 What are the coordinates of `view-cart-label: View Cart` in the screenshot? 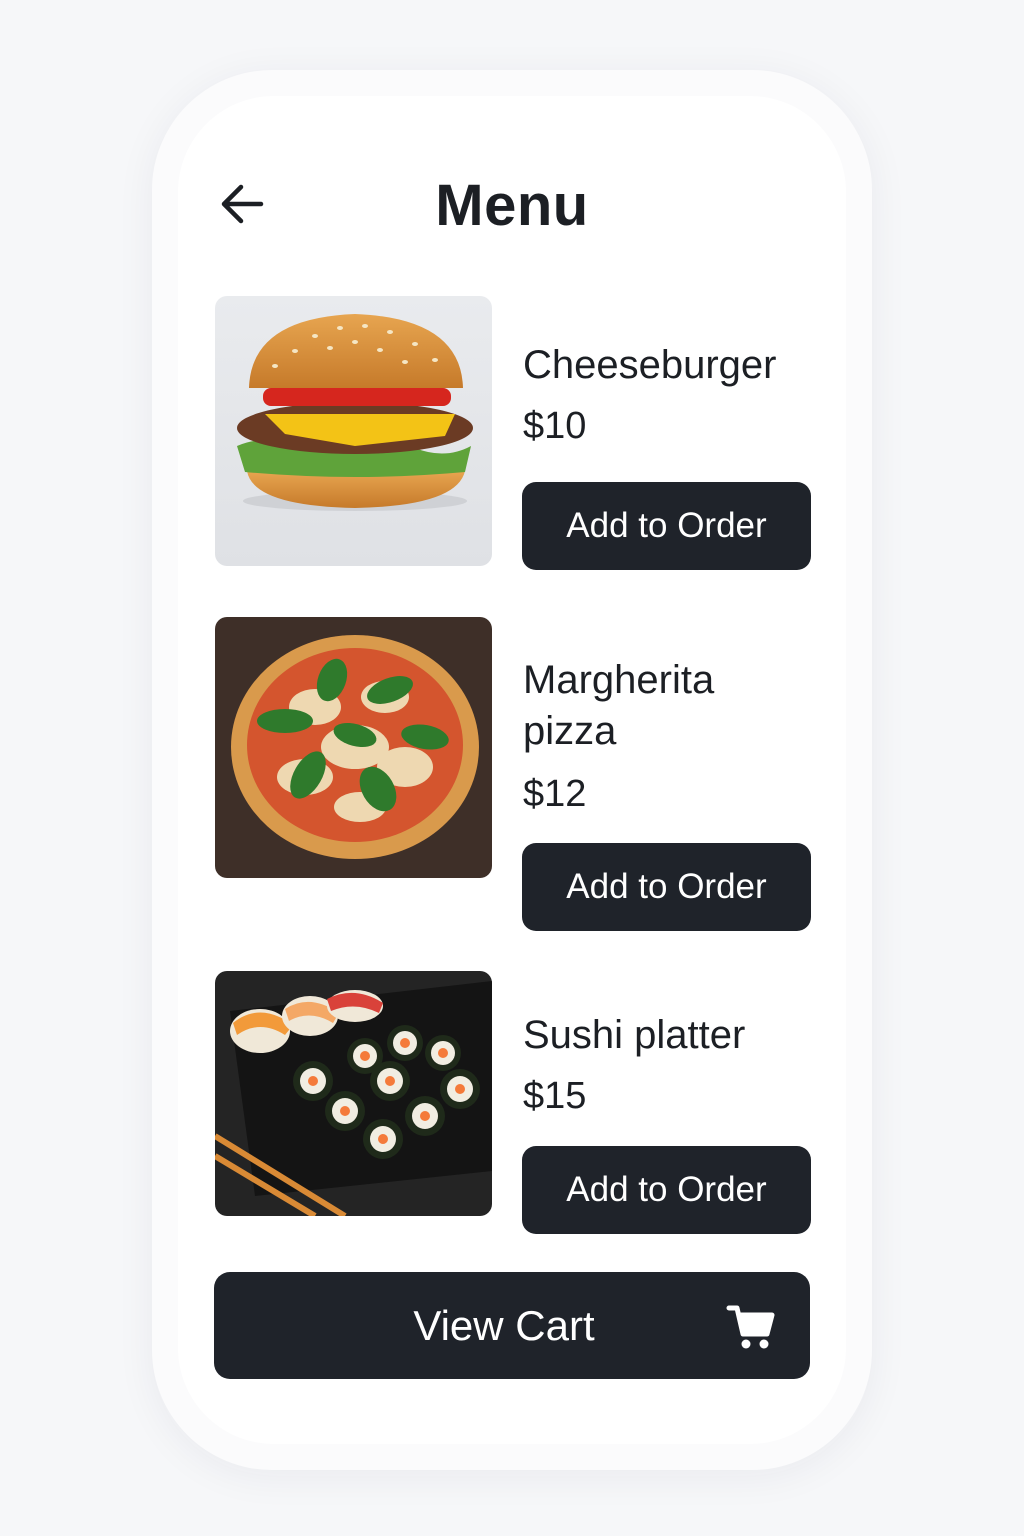 It's located at (504, 1325).